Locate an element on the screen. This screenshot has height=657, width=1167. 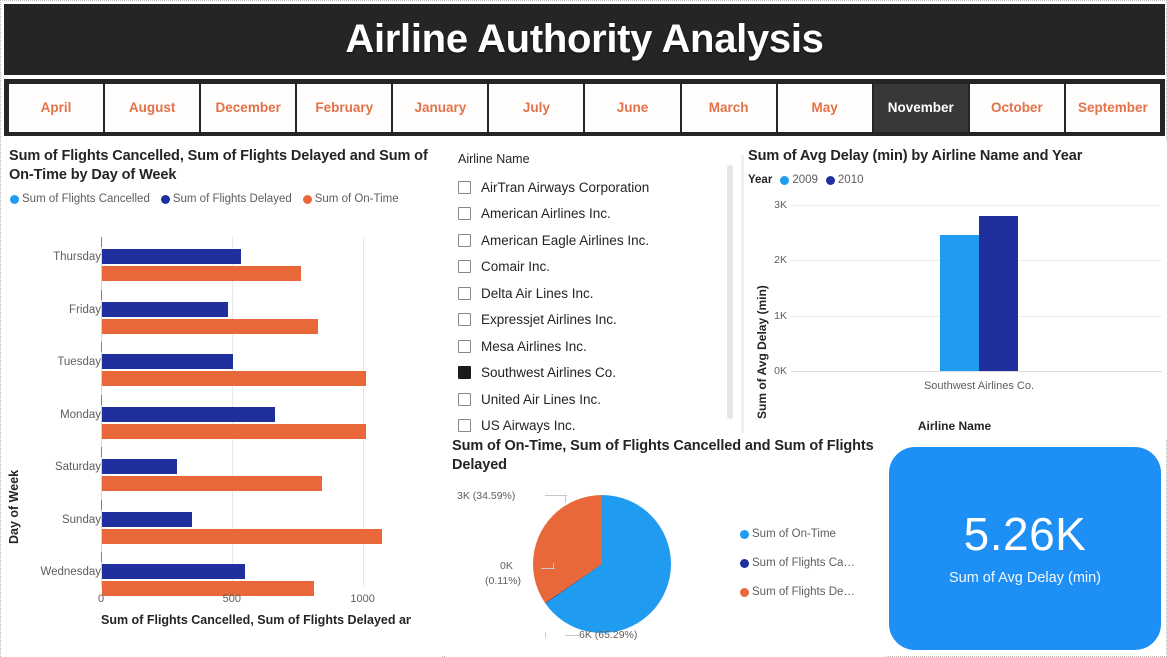
column-category-label-southwest-airlines-co: Southwest Airlines Co. is located at coordinates (979, 386).